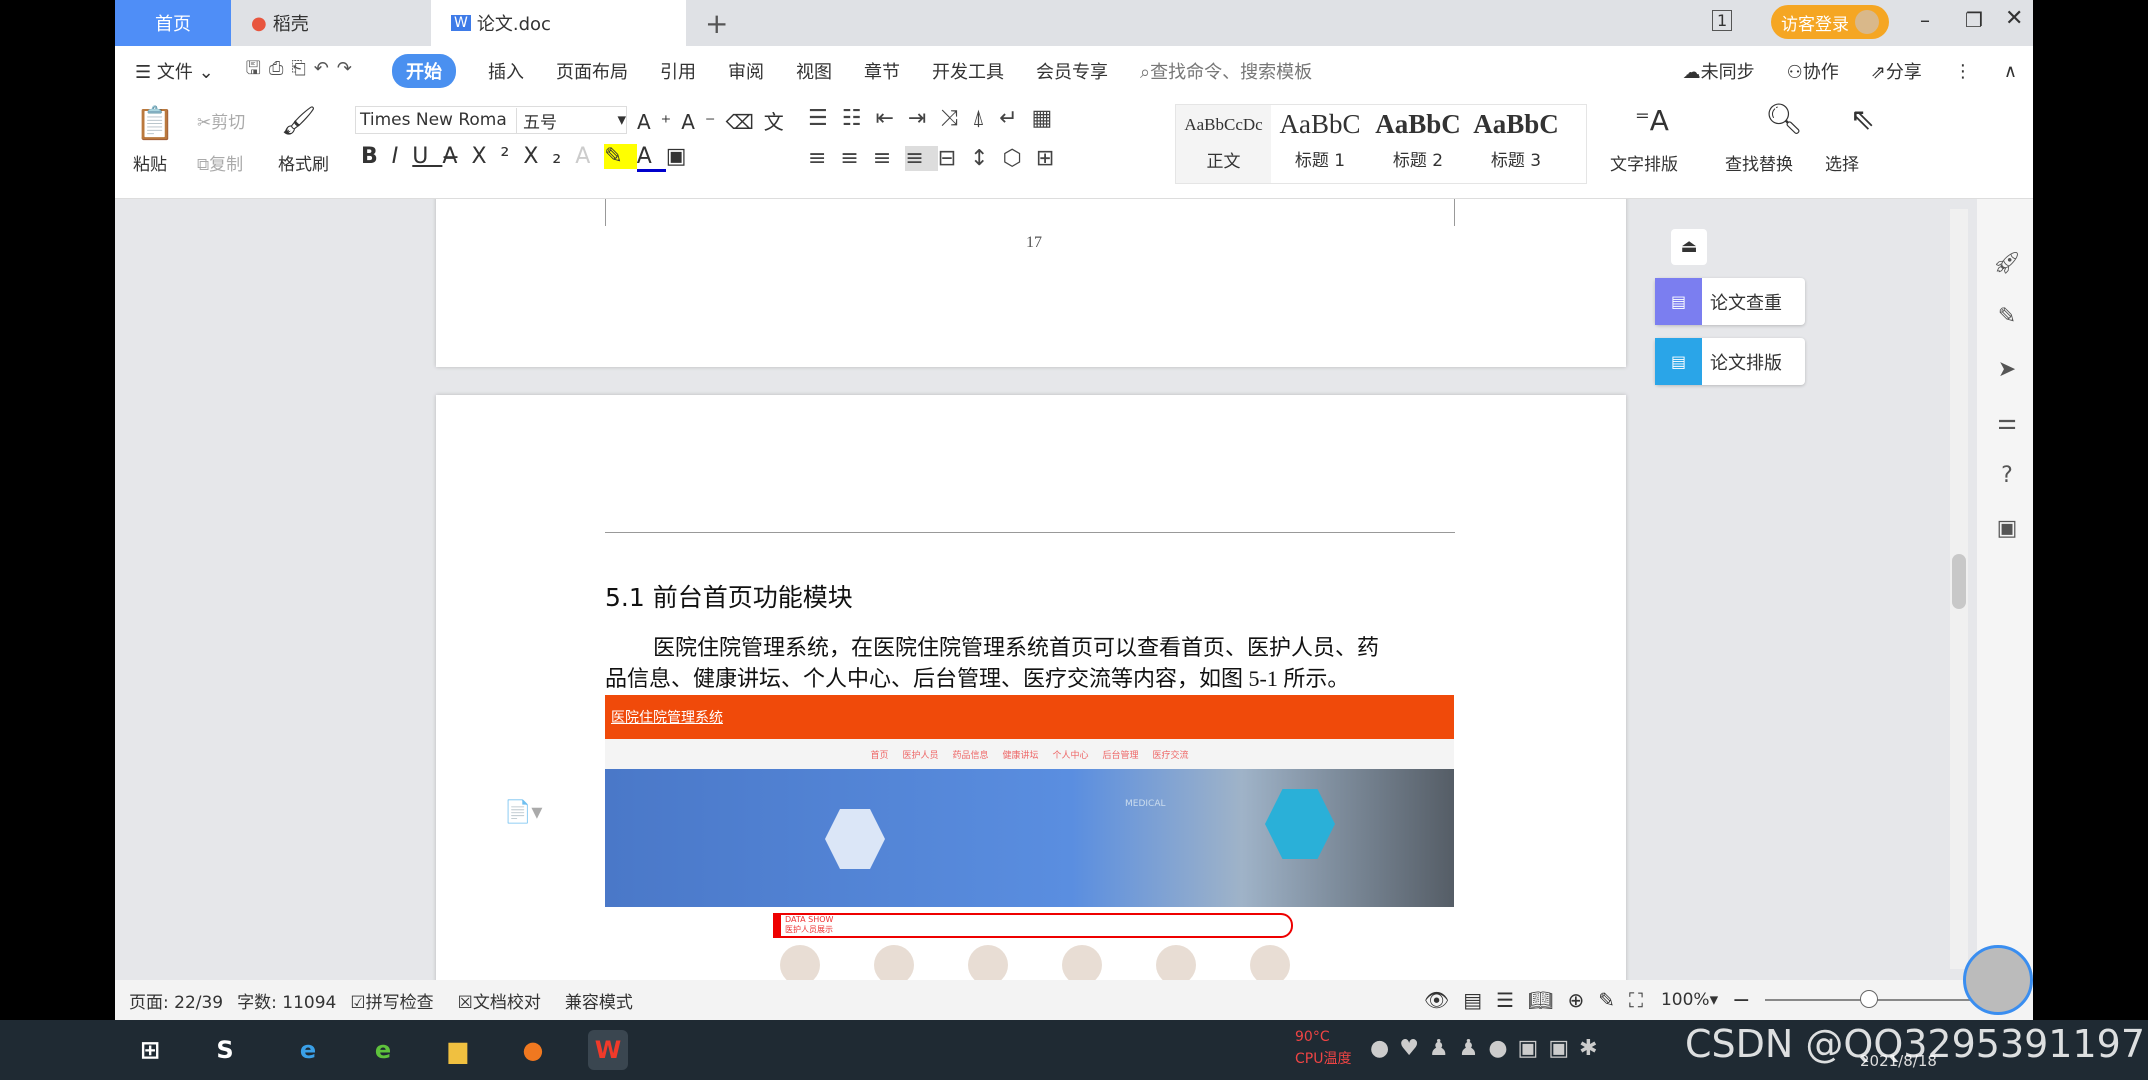 The width and height of the screenshot is (2148, 1080). I want to click on tab-home: 首页, so click(173, 23).